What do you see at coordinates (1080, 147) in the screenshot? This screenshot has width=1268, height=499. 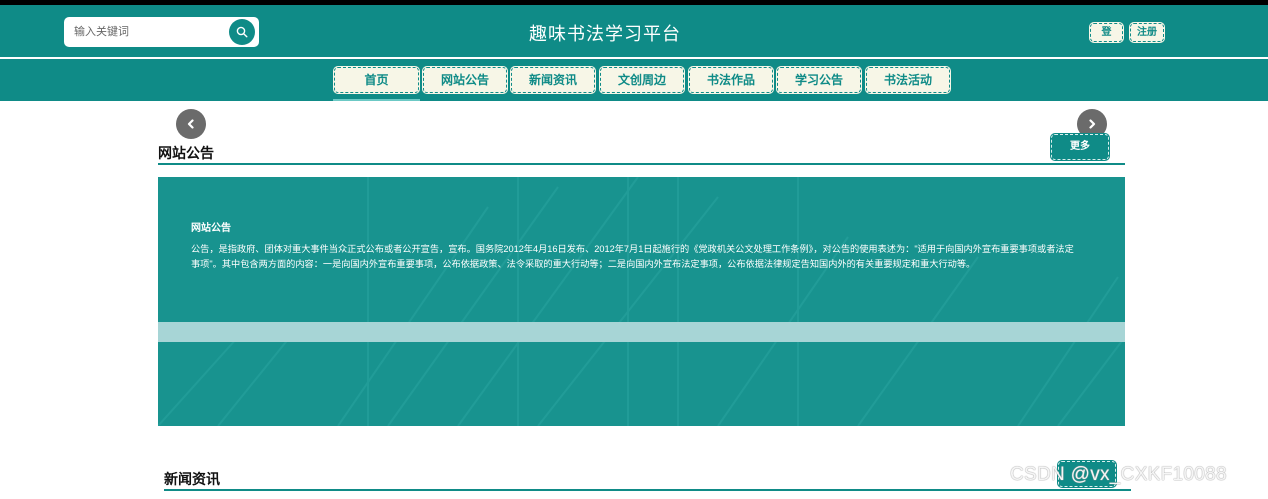 I see `notice-more-button: 更多` at bounding box center [1080, 147].